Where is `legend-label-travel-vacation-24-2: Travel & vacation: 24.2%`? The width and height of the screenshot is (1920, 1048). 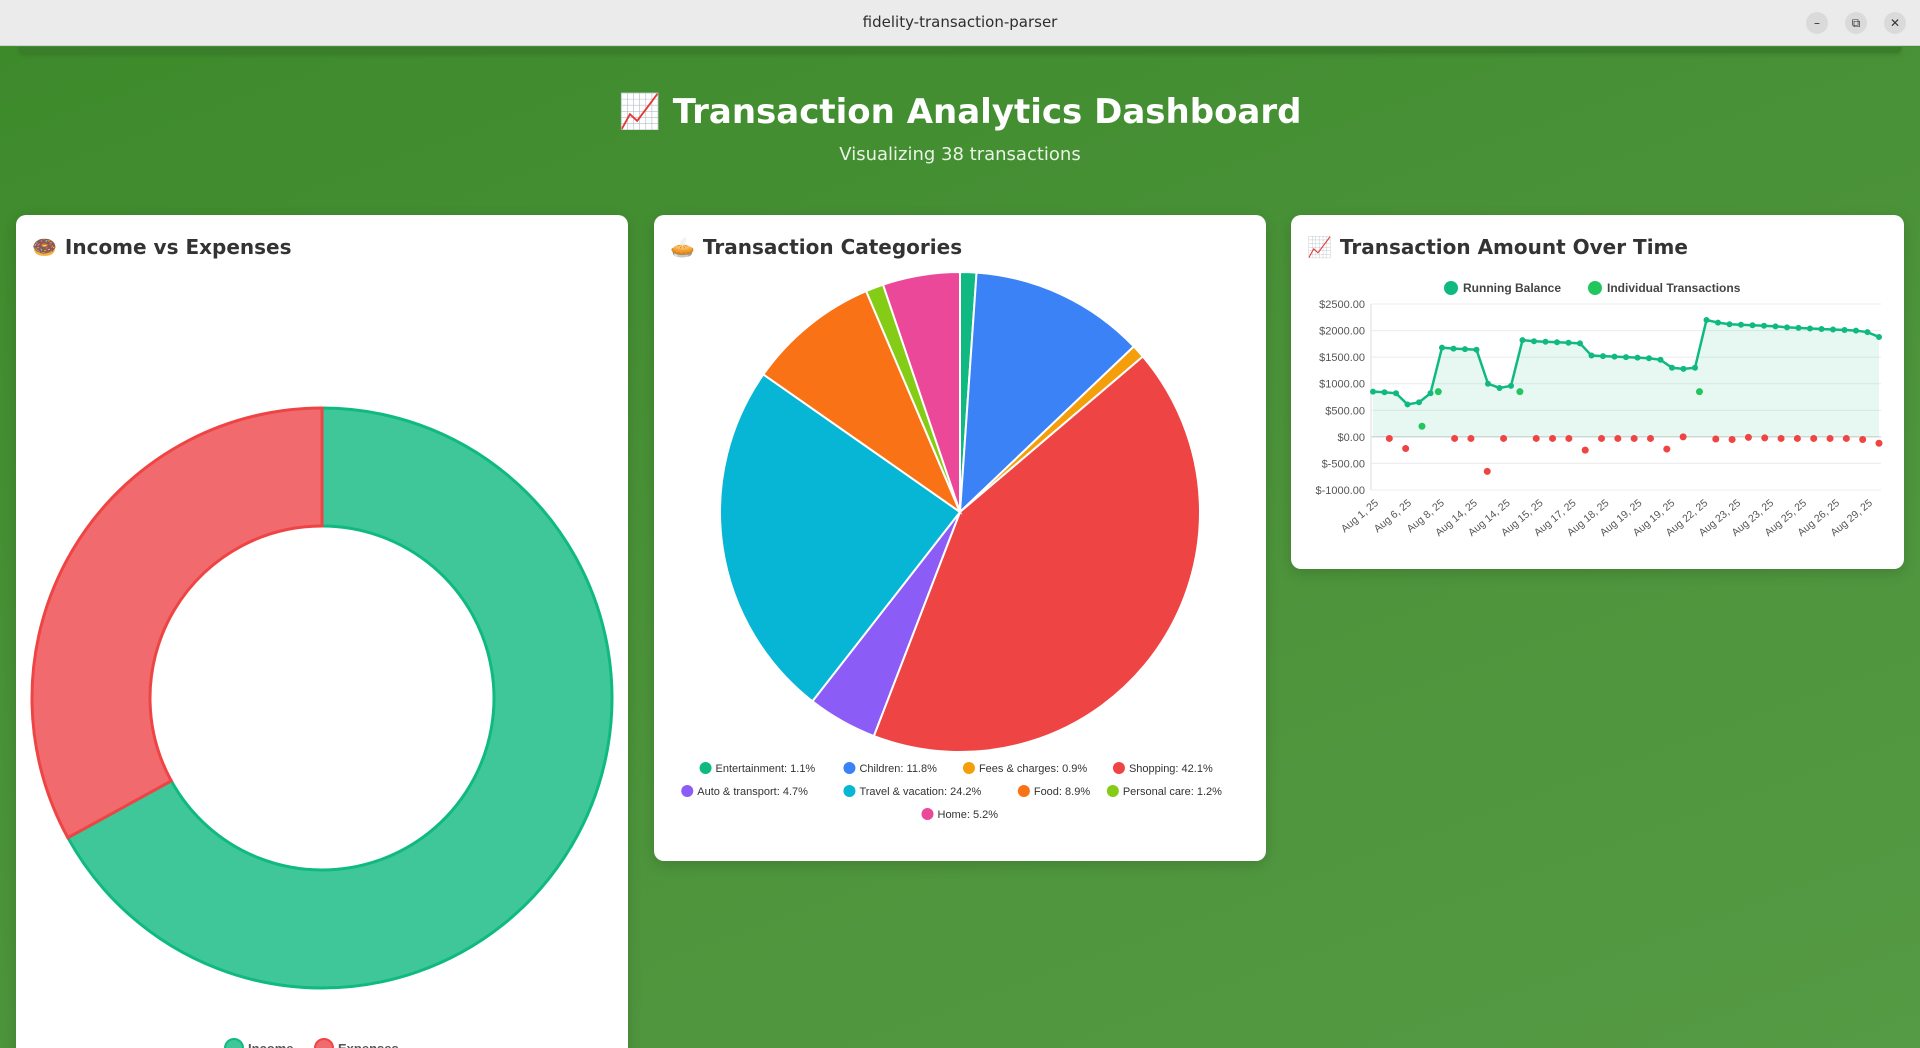
legend-label-travel-vacation-24-2: Travel & vacation: 24.2% is located at coordinates (920, 792).